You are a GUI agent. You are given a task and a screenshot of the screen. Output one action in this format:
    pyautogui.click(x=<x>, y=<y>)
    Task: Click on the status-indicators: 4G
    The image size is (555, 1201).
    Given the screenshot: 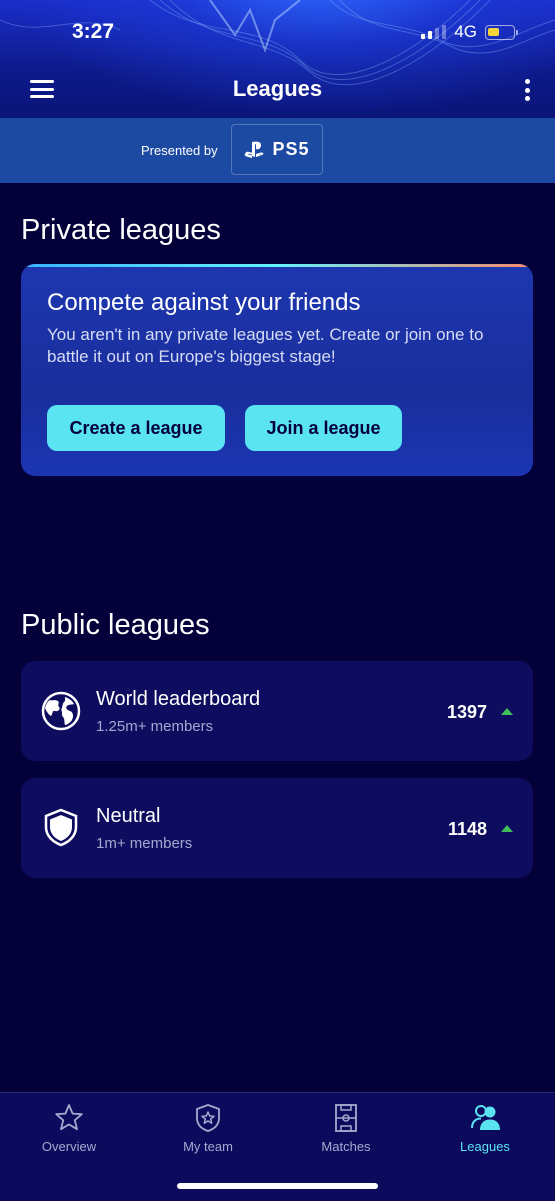 What is the action you would take?
    pyautogui.click(x=469, y=32)
    